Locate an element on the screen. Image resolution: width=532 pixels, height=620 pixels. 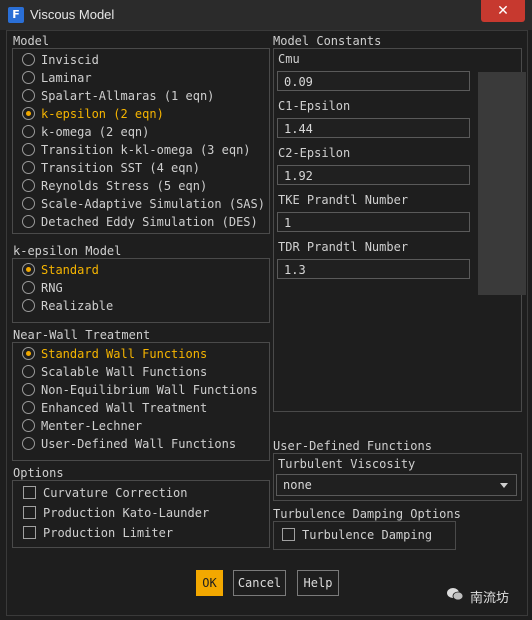
model-option-sas: Scale-Adaptive Simulation (SAS) is located at coordinates (143, 206).